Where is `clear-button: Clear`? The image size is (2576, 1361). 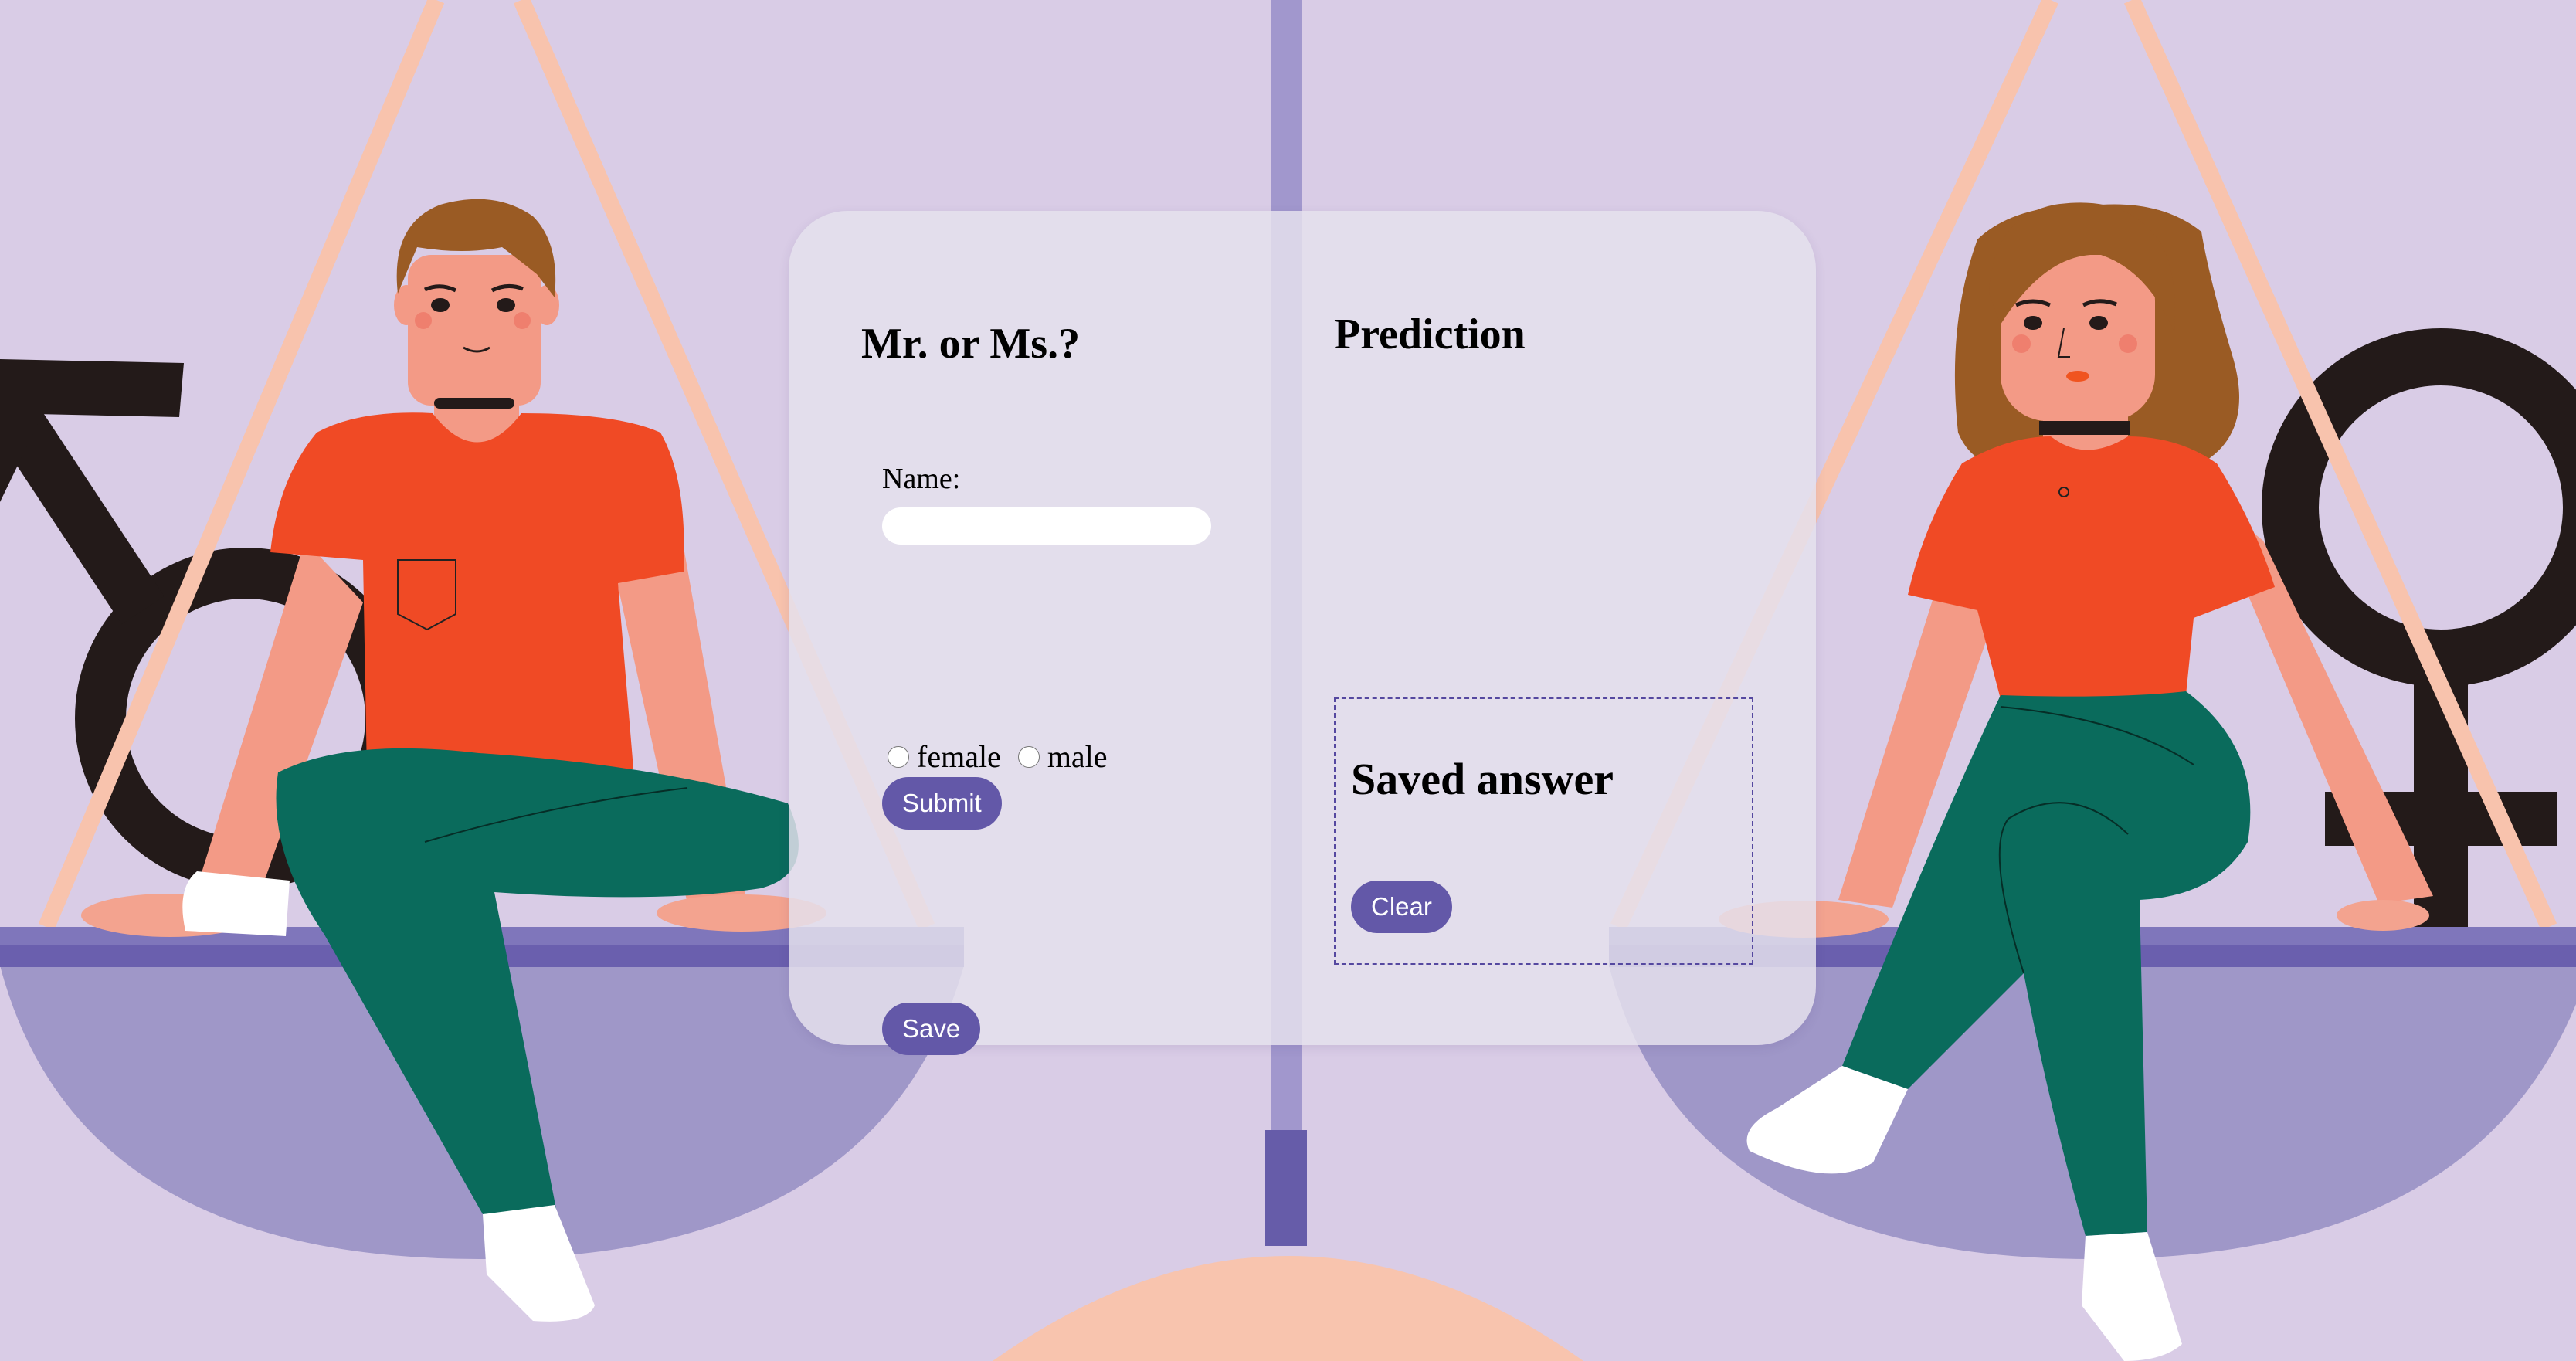
clear-button: Clear is located at coordinates (1401, 907).